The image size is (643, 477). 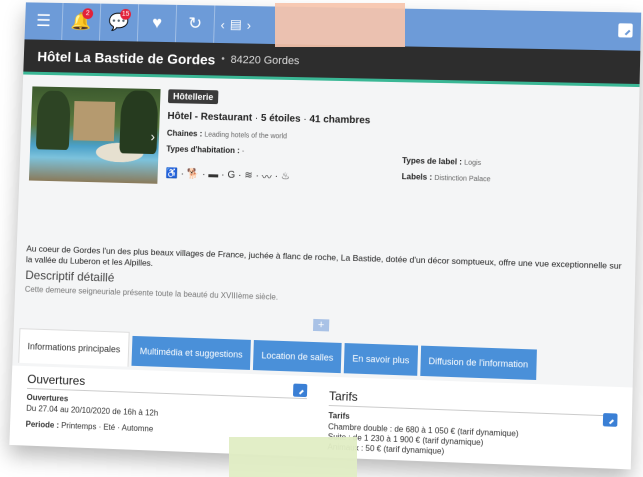 I want to click on hotel-type: Hôtel - Restaurant, so click(x=210, y=117).